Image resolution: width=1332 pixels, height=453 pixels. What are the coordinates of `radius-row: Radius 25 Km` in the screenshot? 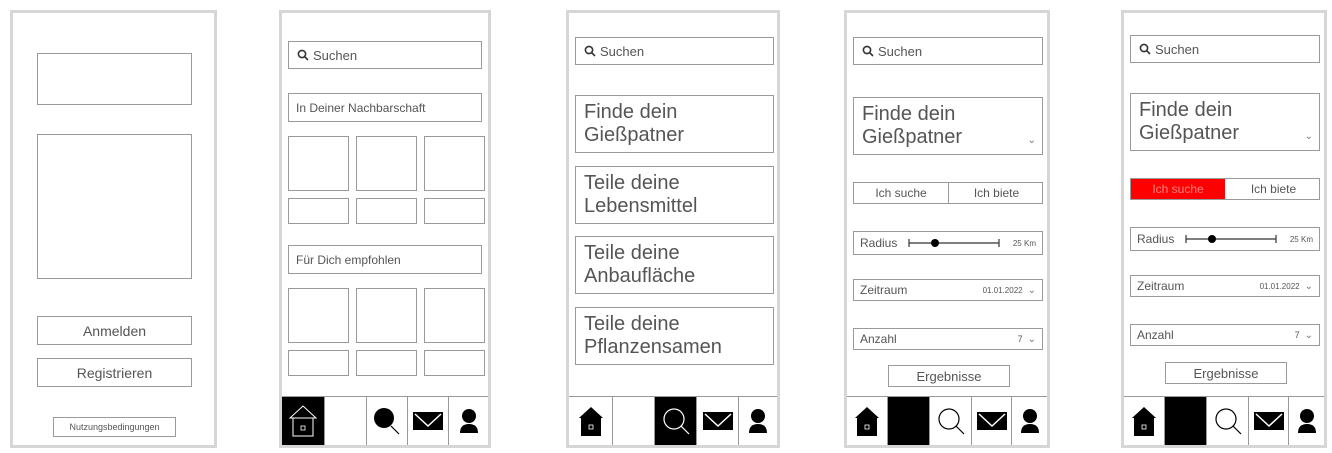 It's located at (948, 243).